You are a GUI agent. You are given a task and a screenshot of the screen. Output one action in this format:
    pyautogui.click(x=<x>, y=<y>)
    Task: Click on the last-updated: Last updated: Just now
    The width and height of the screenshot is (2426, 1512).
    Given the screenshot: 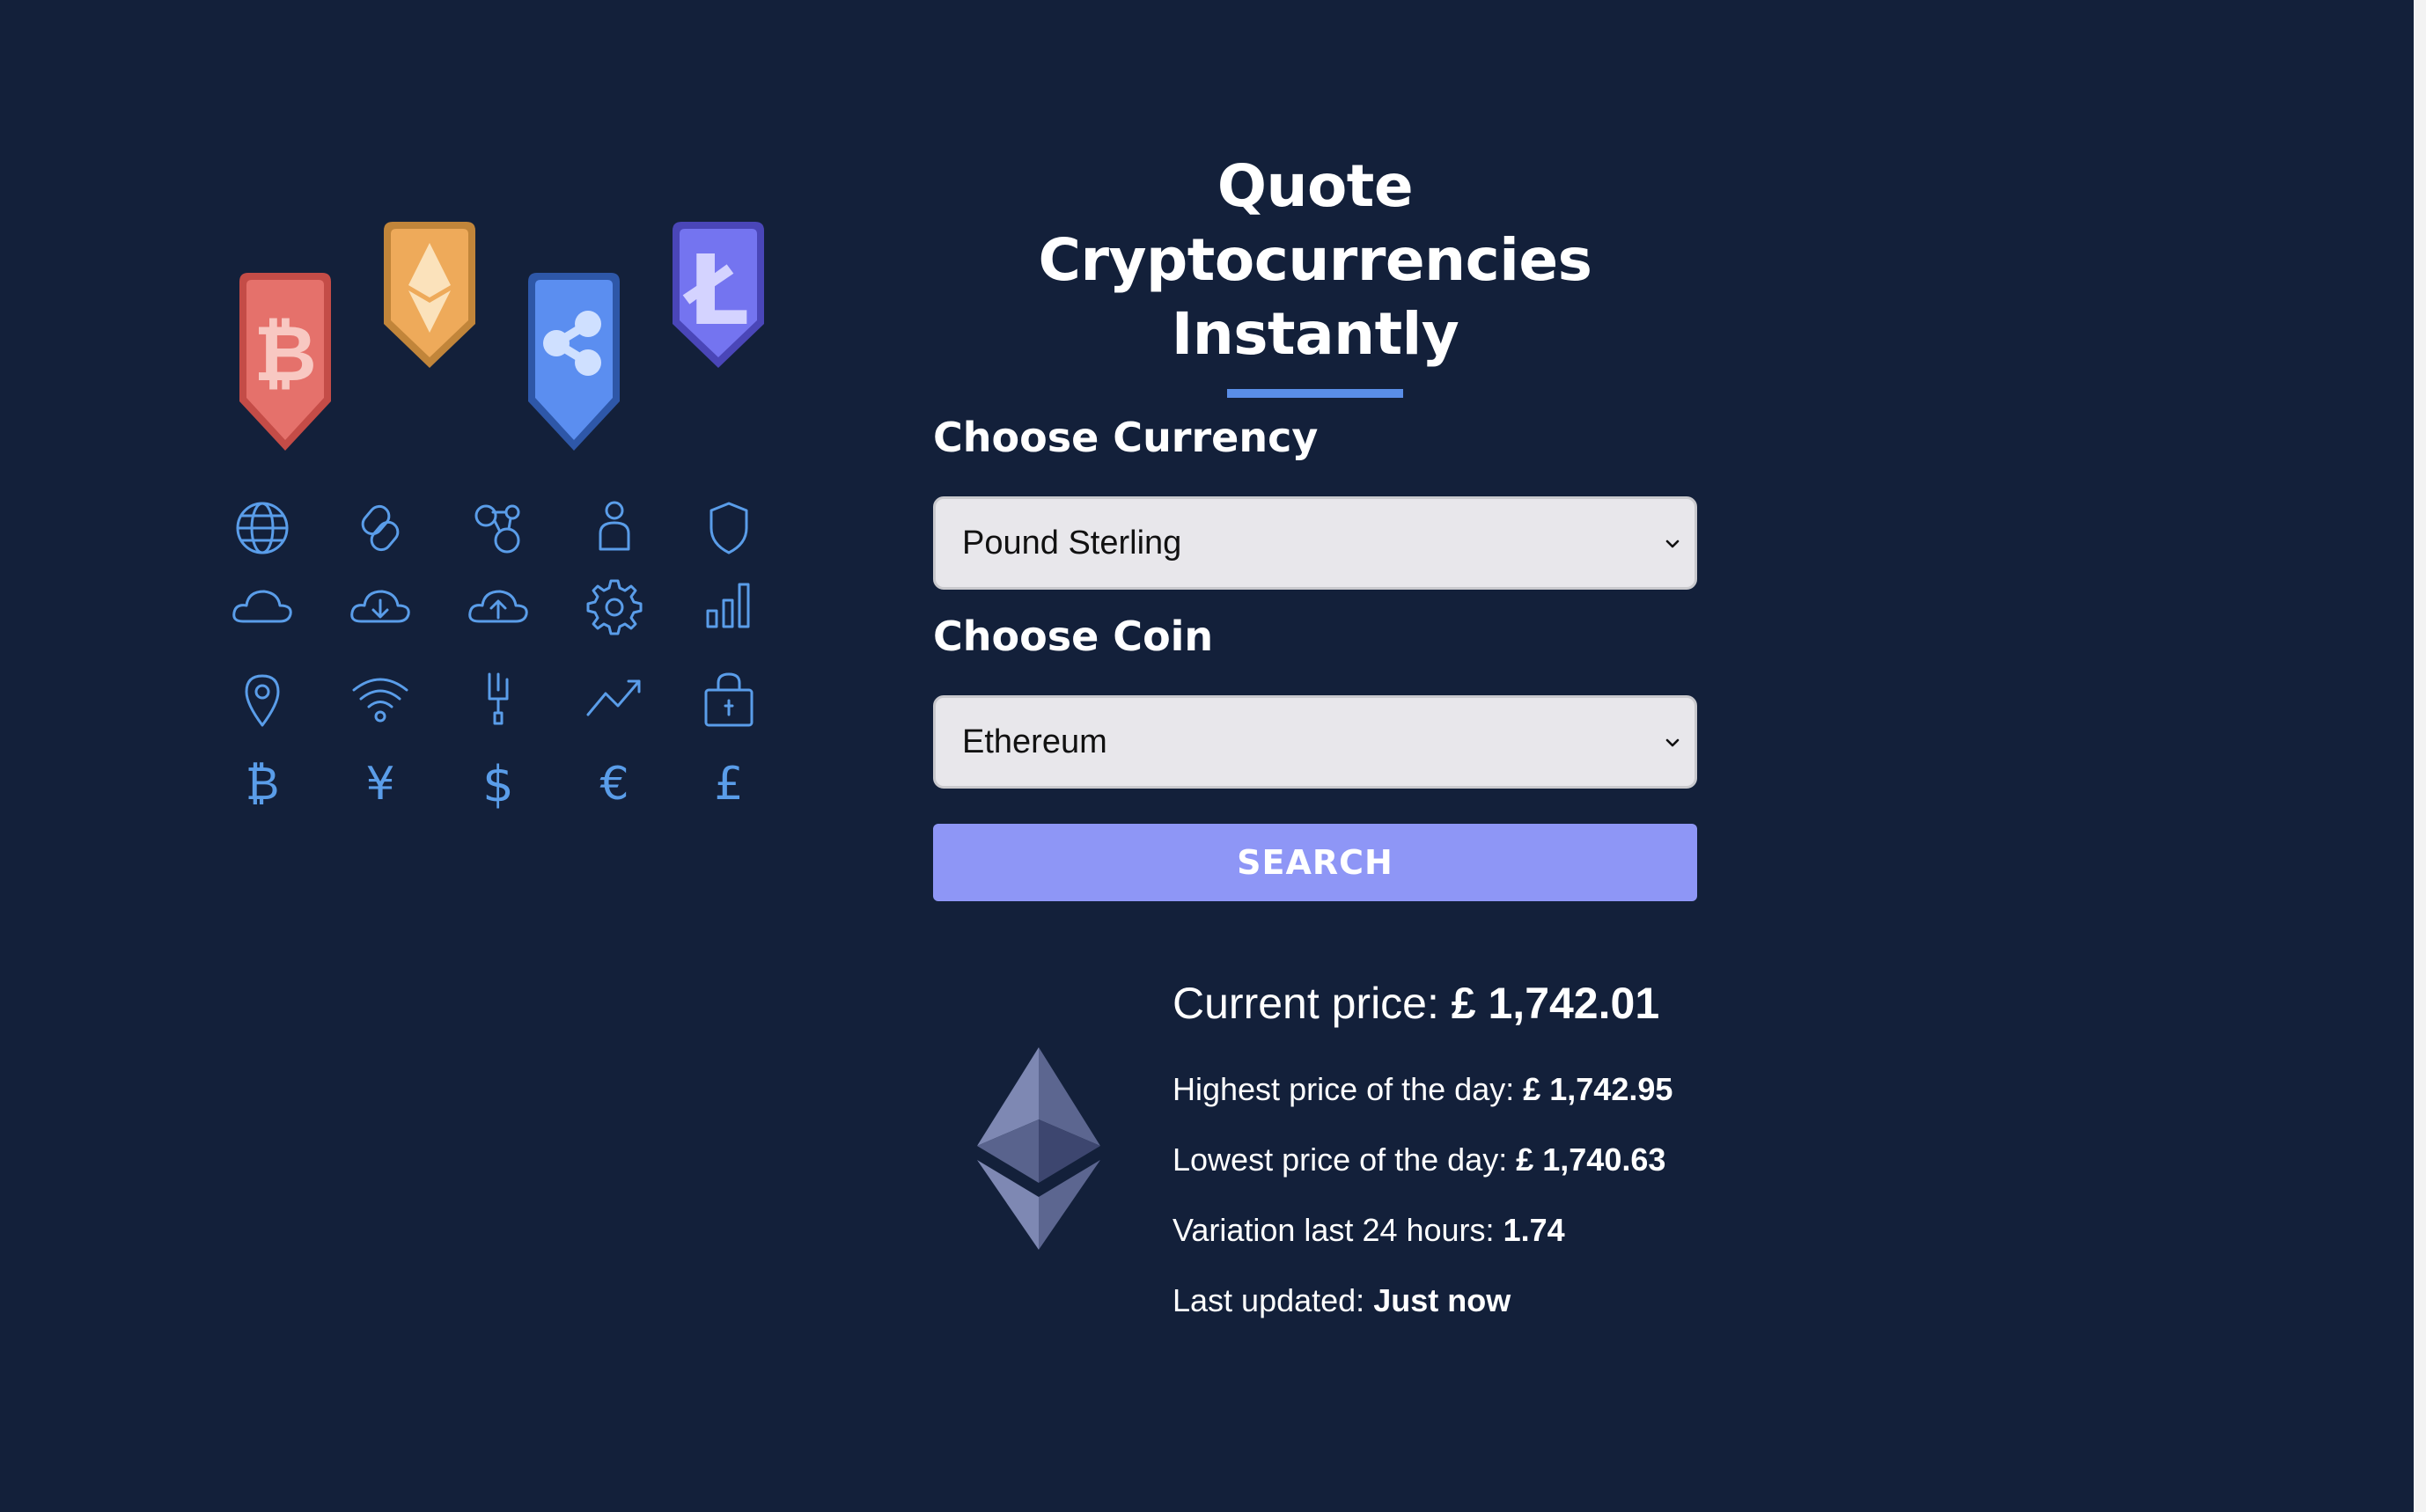 What is the action you would take?
    pyautogui.click(x=1422, y=1301)
    